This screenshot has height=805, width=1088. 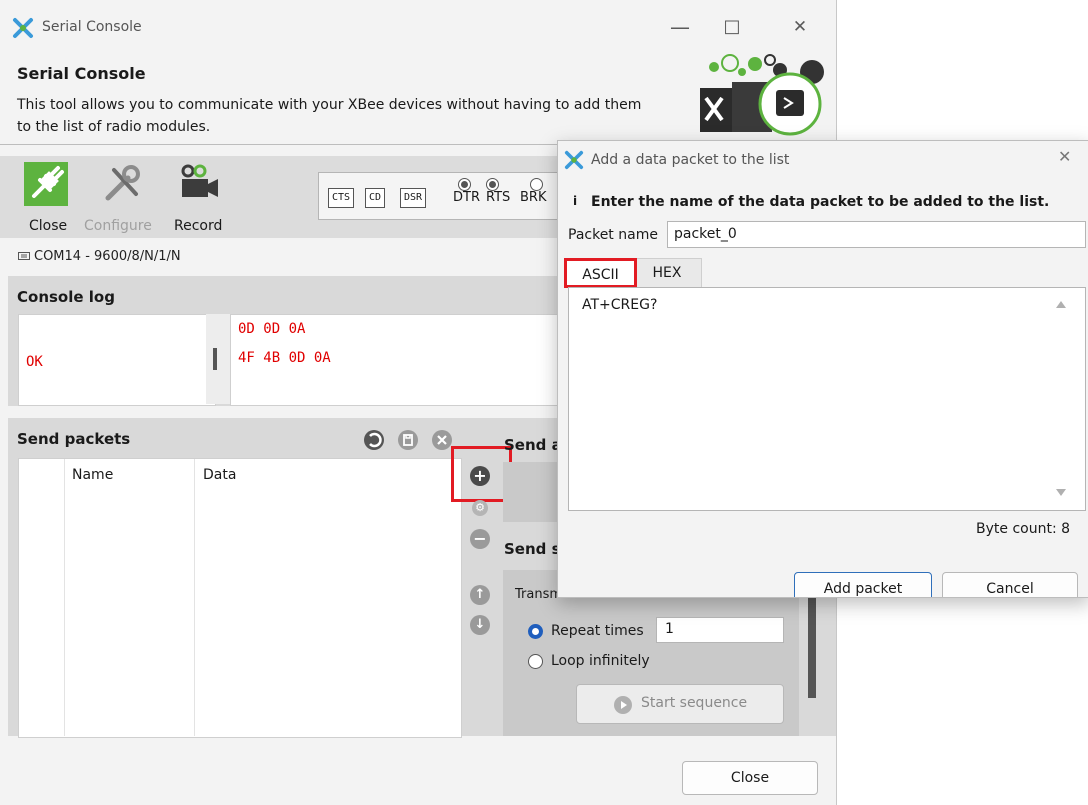 What do you see at coordinates (219, 475) in the screenshot?
I see `column-header-data: Data` at bounding box center [219, 475].